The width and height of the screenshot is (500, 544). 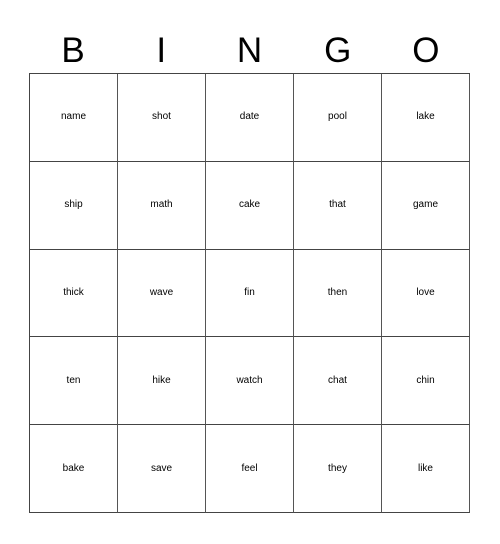 I want to click on bingo-cell: save, so click(x=162, y=469).